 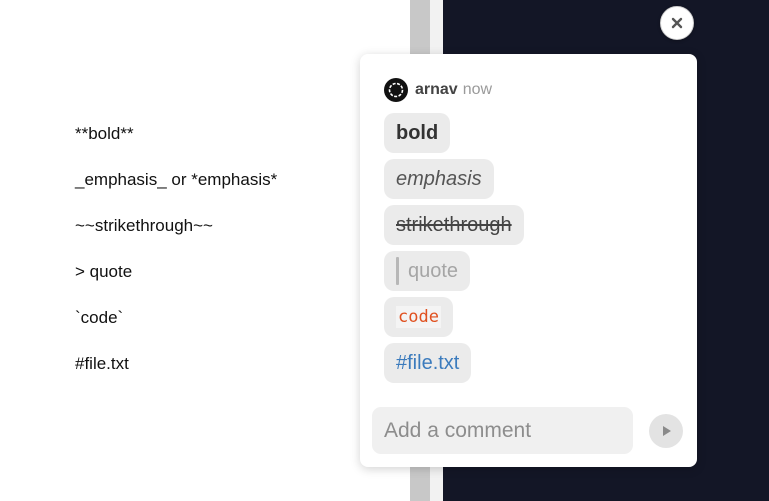 I want to click on editor-line-quote: > quote, so click(x=103, y=272).